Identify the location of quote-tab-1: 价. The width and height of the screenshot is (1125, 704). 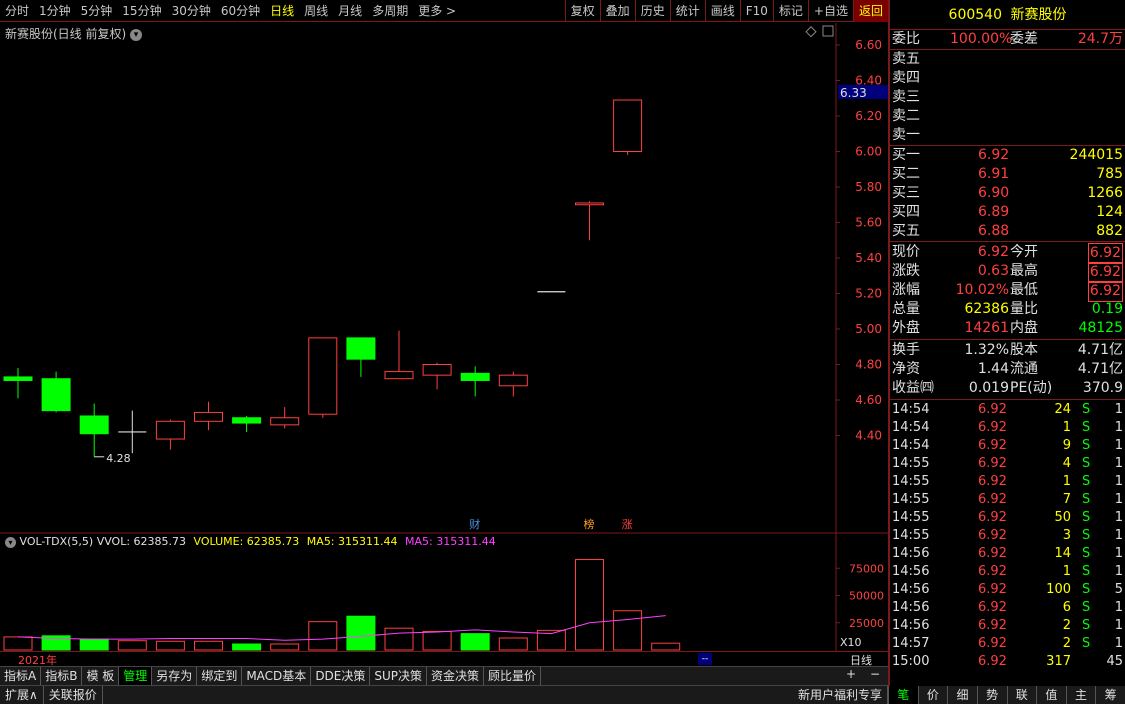
(932, 695).